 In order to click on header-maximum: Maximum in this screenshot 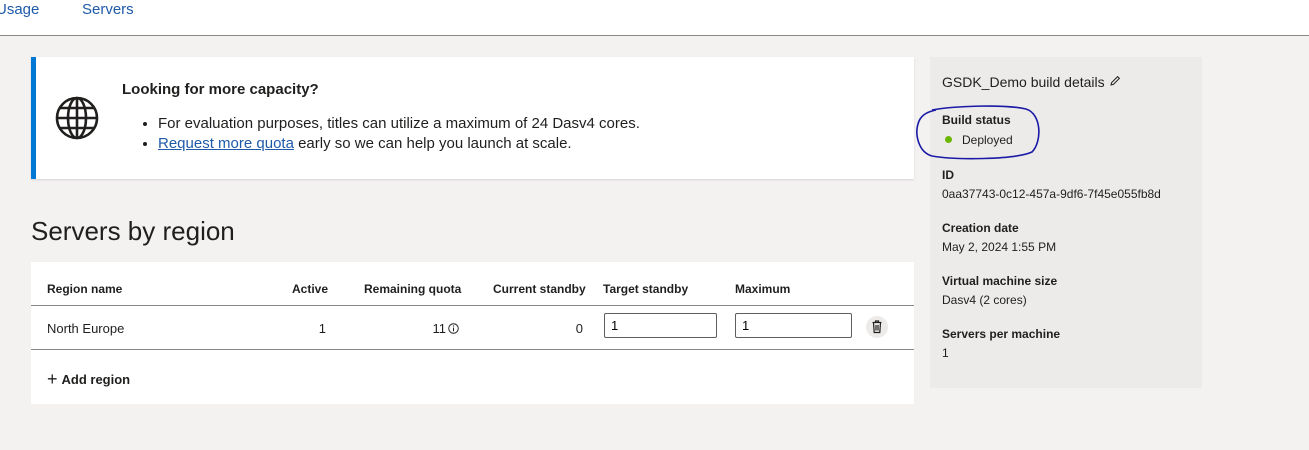, I will do `click(763, 289)`.